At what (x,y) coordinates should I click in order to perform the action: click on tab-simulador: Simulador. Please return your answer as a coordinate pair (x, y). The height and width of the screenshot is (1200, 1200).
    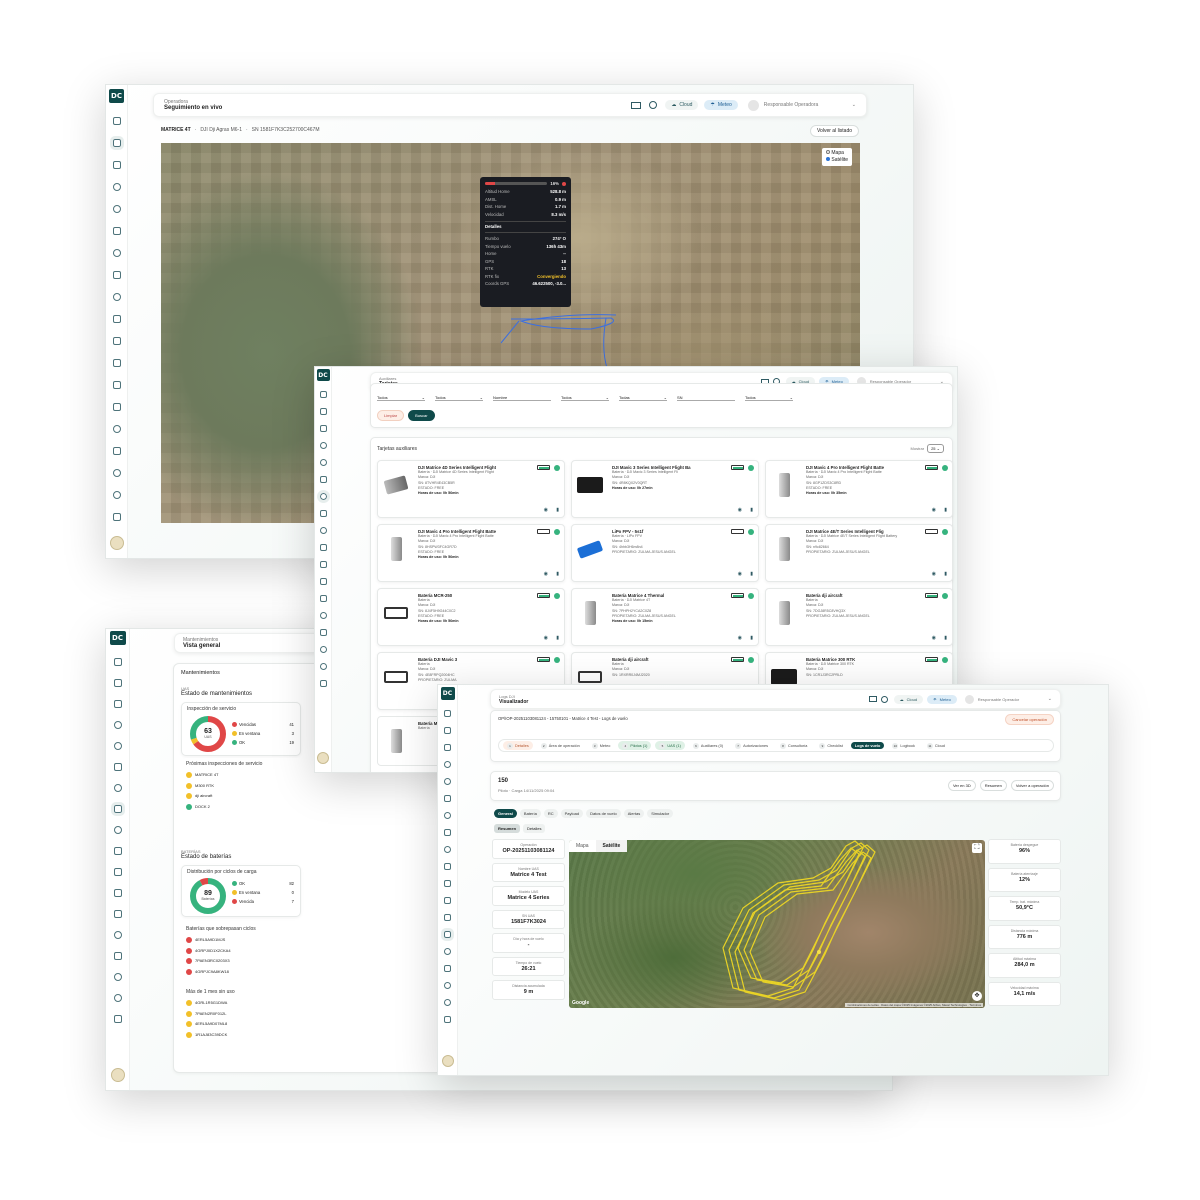
    Looking at the image, I should click on (660, 813).